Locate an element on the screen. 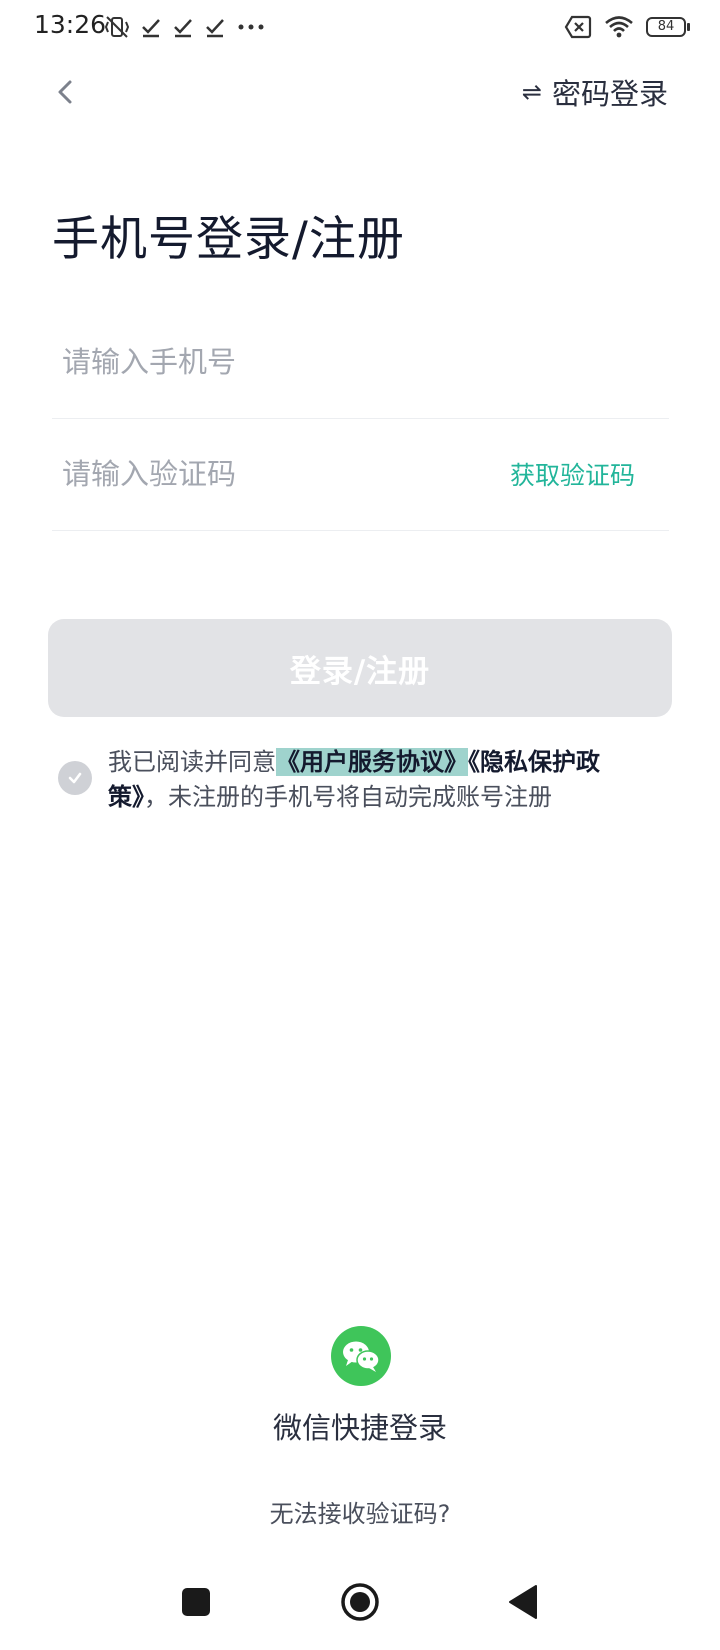  back-button is located at coordinates (66, 92).